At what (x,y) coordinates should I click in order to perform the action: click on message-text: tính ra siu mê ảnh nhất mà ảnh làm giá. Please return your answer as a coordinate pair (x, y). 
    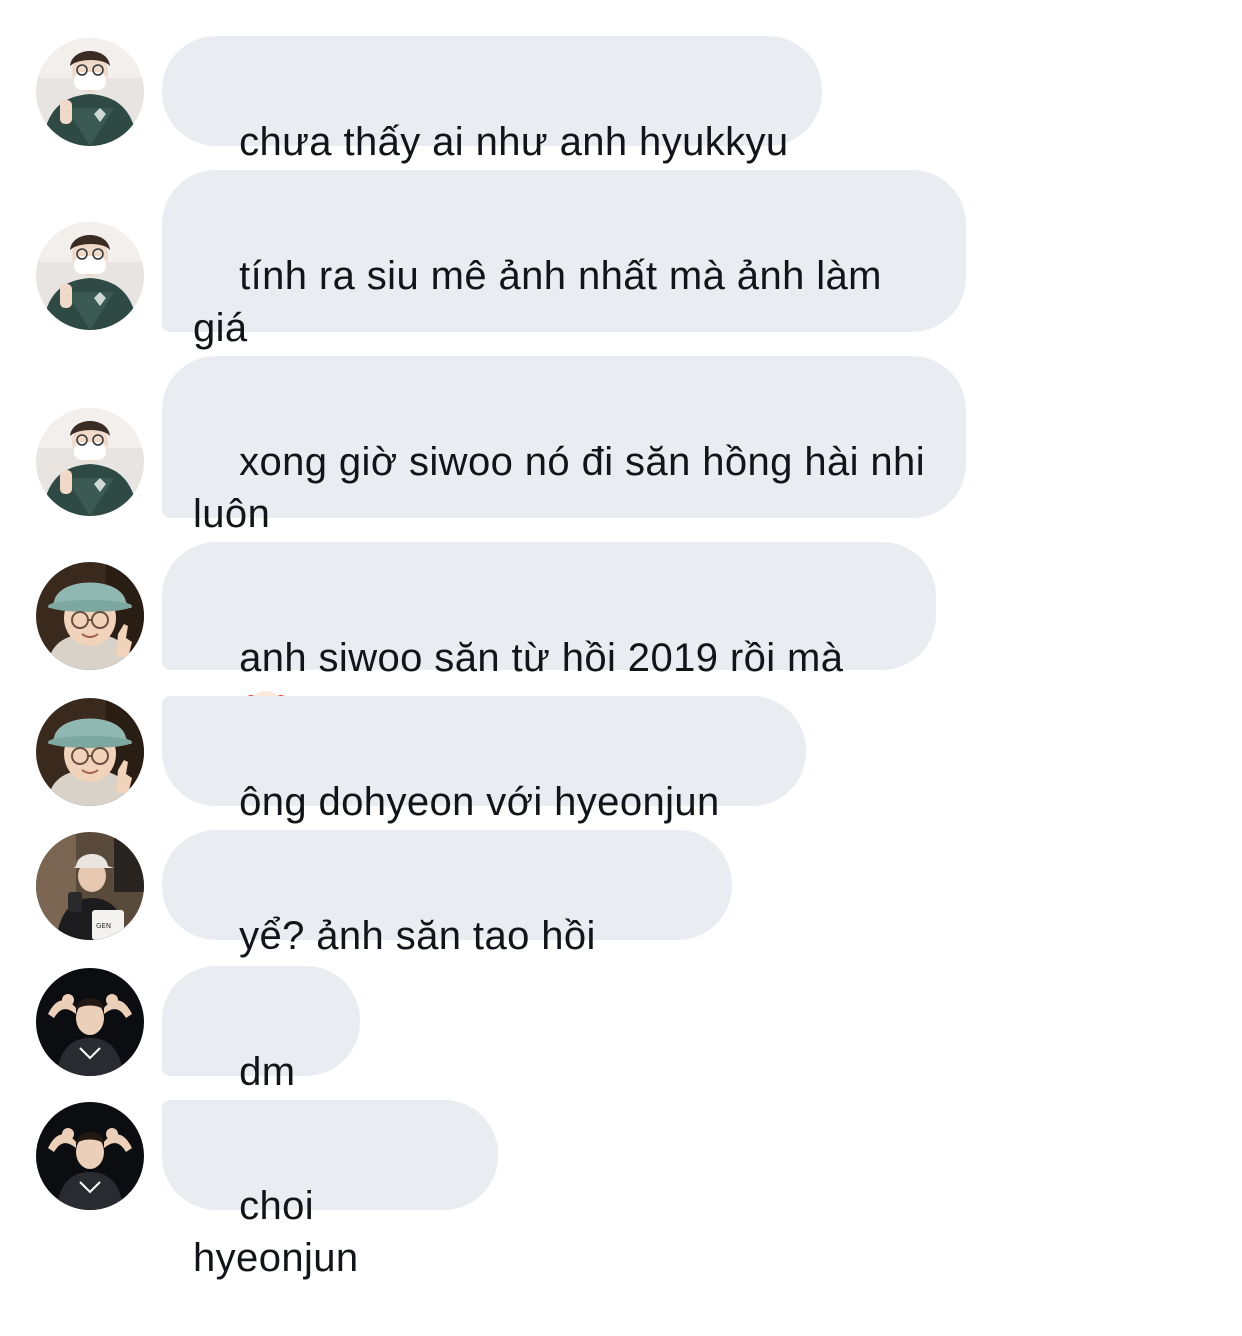
    Looking at the image, I should click on (543, 302).